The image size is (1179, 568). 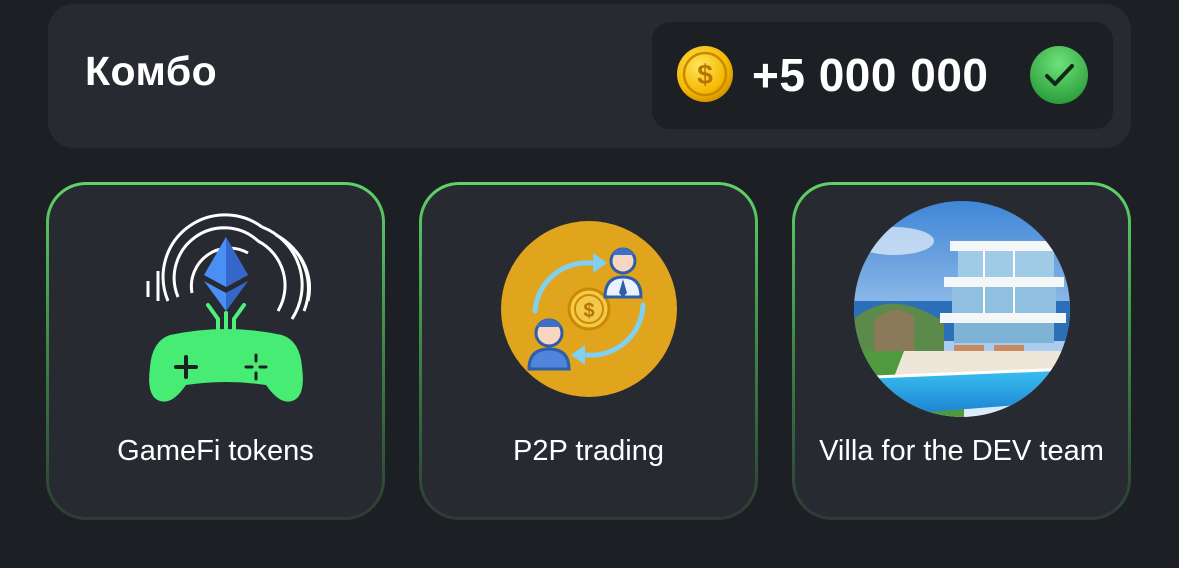 What do you see at coordinates (228, 307) in the screenshot?
I see `gamefi-ethereum-gamepad-icon` at bounding box center [228, 307].